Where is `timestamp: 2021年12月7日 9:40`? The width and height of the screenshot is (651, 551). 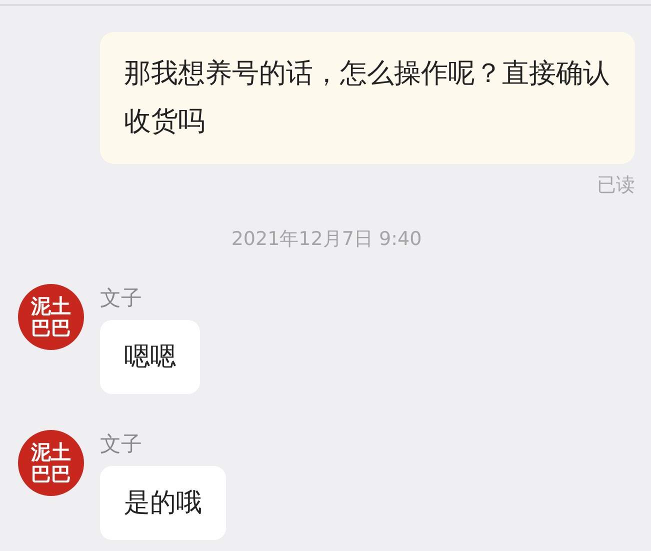 timestamp: 2021年12月7日 9:40 is located at coordinates (326, 239).